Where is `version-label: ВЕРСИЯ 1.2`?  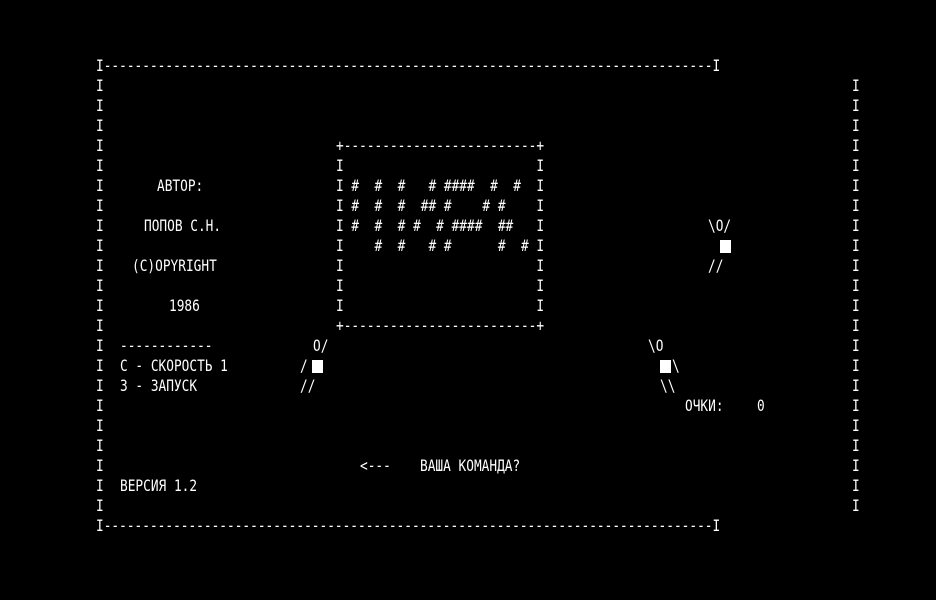
version-label: ВЕРСИЯ 1.2 is located at coordinates (159, 485).